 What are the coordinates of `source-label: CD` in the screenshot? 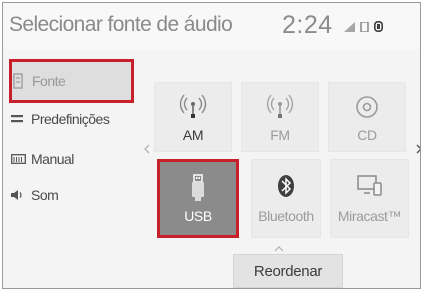 It's located at (367, 135).